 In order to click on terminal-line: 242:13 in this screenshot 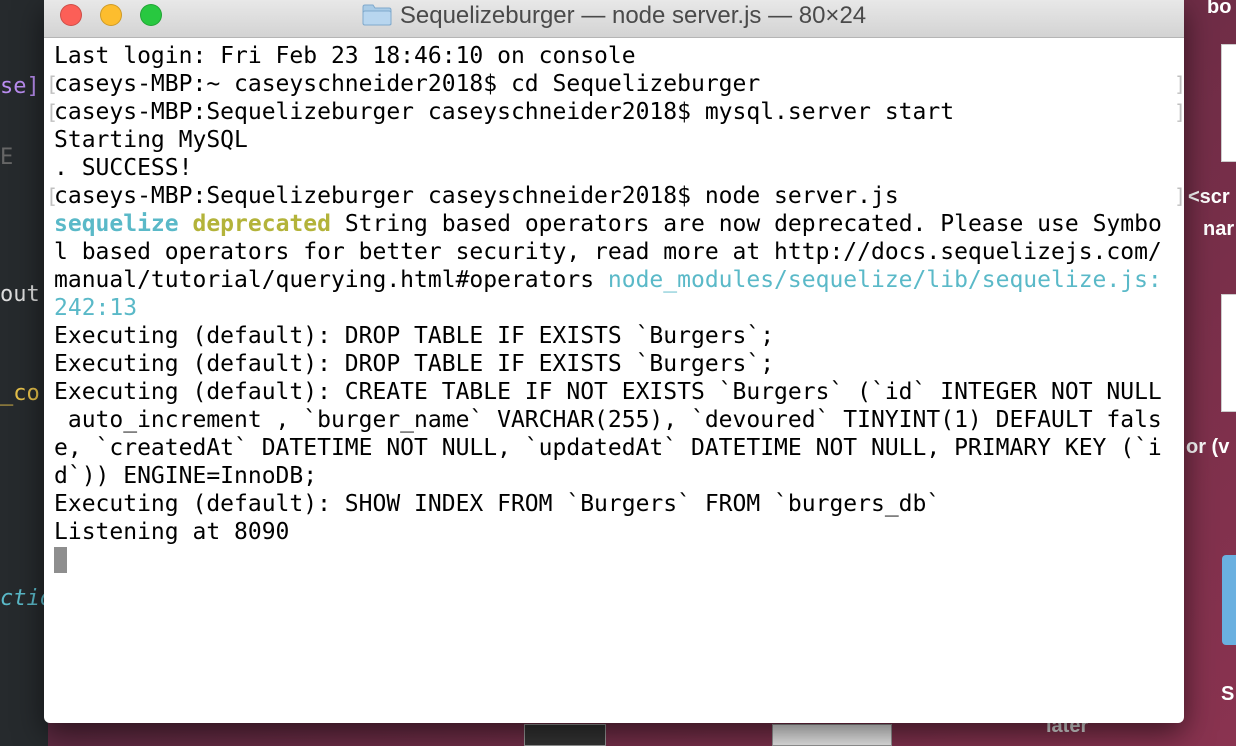, I will do `click(616, 308)`.